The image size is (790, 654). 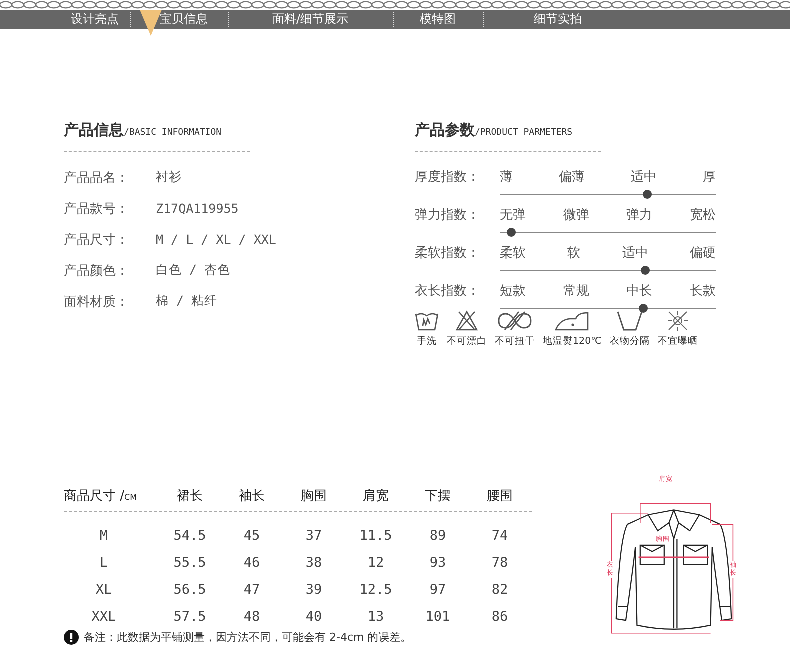 I want to click on no-bleach-icon, so click(x=467, y=321).